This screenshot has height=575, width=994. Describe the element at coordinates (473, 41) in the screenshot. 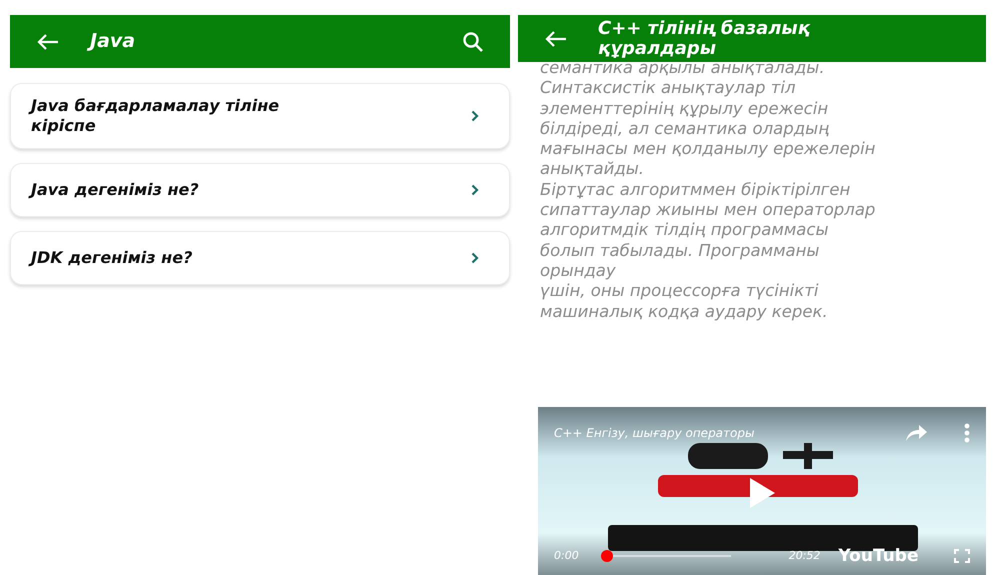

I see `search-icon` at that location.